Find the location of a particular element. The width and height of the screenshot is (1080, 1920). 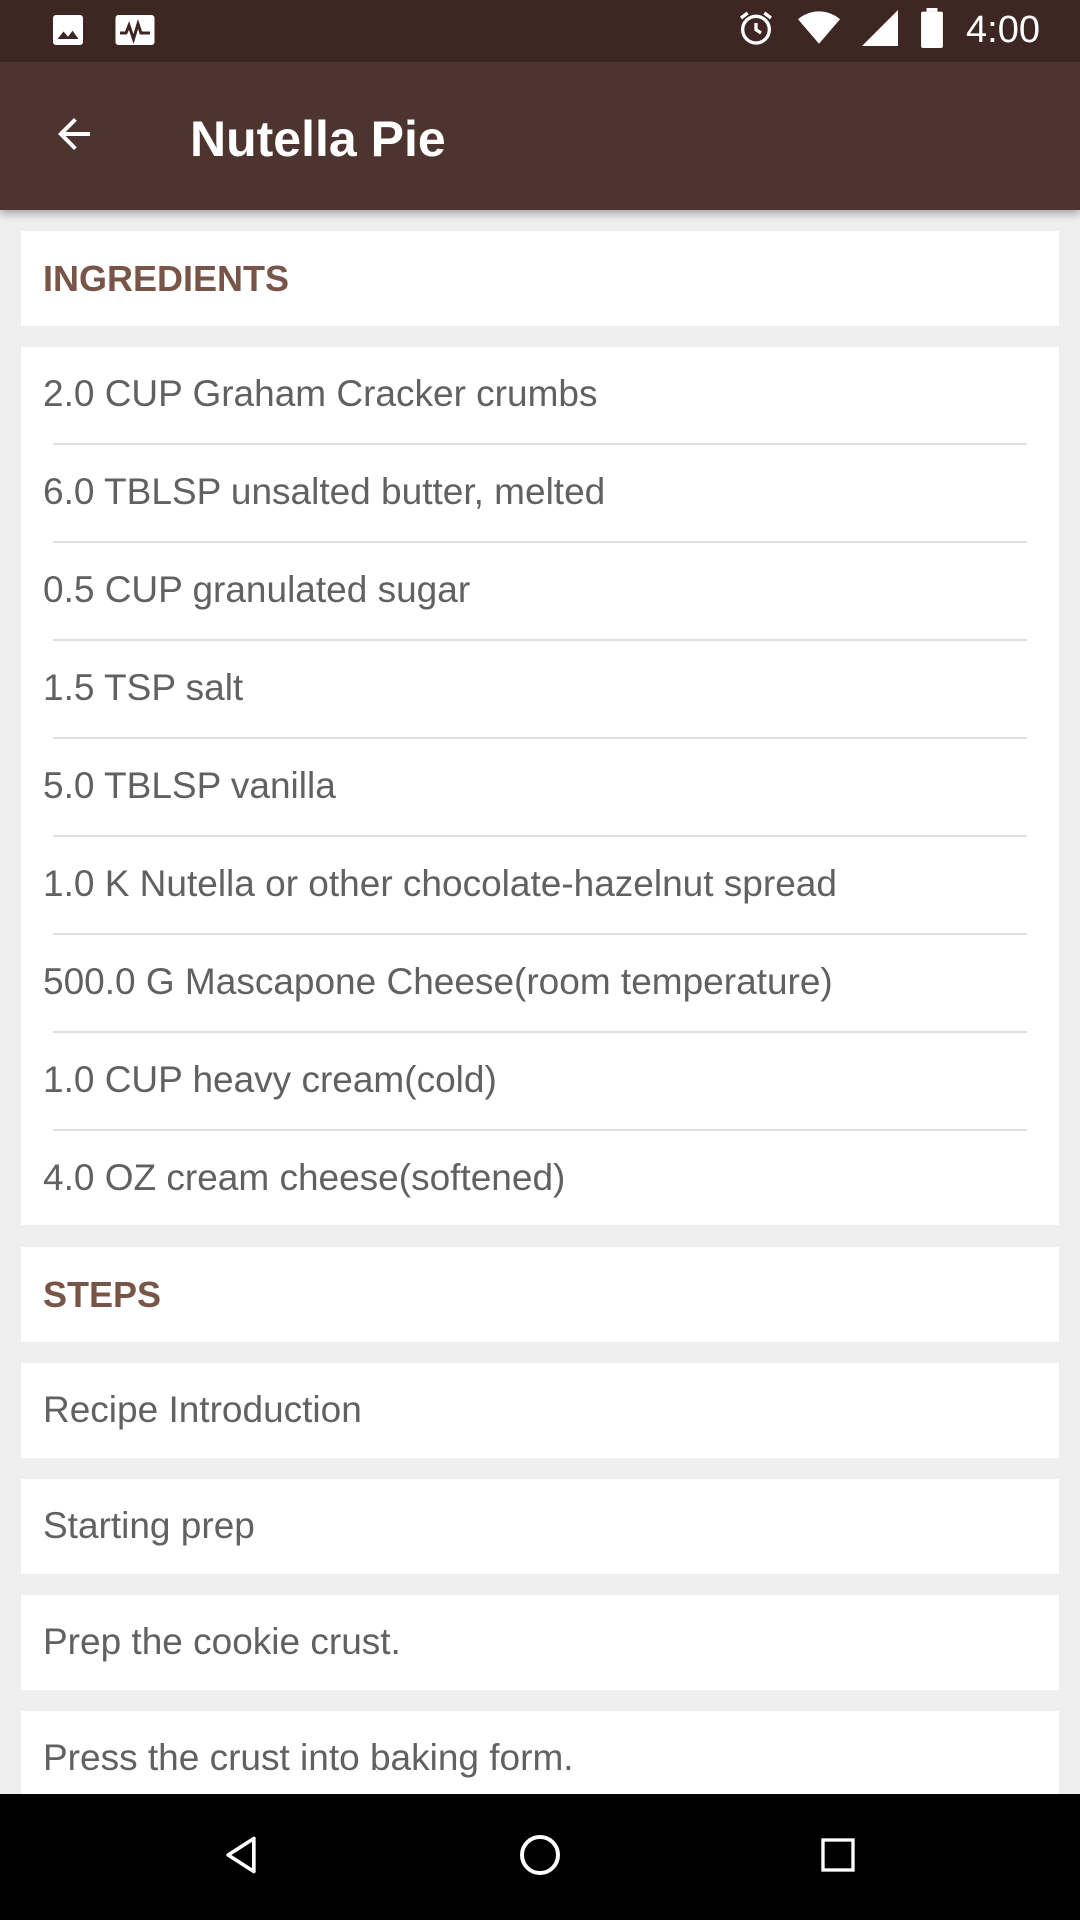

signal-icon is located at coordinates (880, 30).